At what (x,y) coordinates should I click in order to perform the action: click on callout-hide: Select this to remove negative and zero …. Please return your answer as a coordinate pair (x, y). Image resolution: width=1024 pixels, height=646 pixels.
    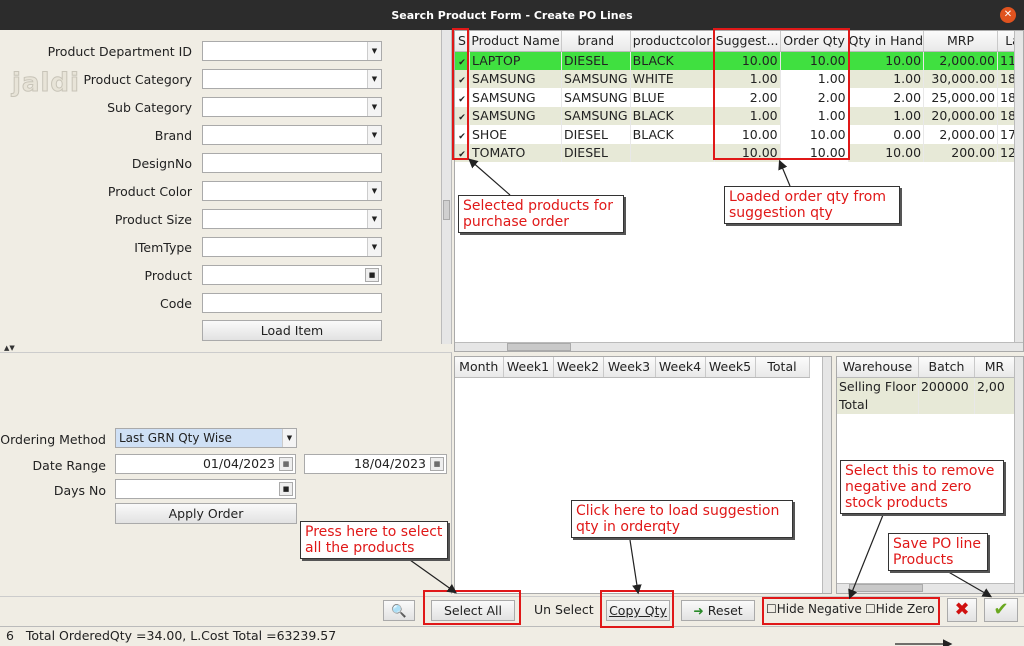
    Looking at the image, I should click on (922, 487).